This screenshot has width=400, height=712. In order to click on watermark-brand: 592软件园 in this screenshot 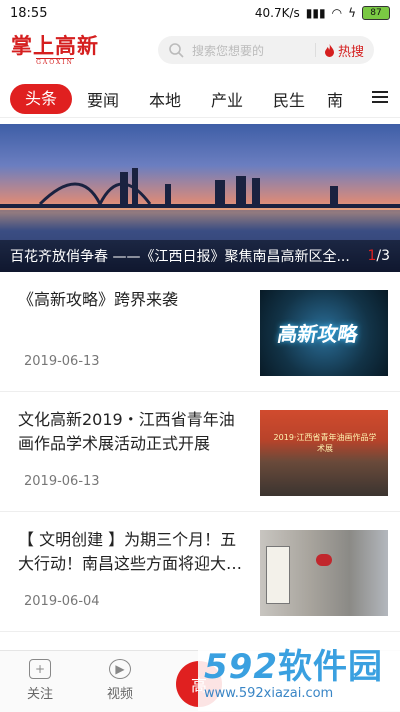, I will do `click(302, 667)`.